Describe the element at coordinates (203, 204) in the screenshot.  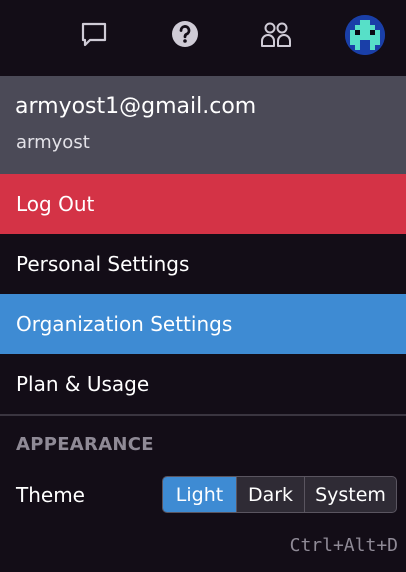
I see `logout-button: Log Out` at that location.